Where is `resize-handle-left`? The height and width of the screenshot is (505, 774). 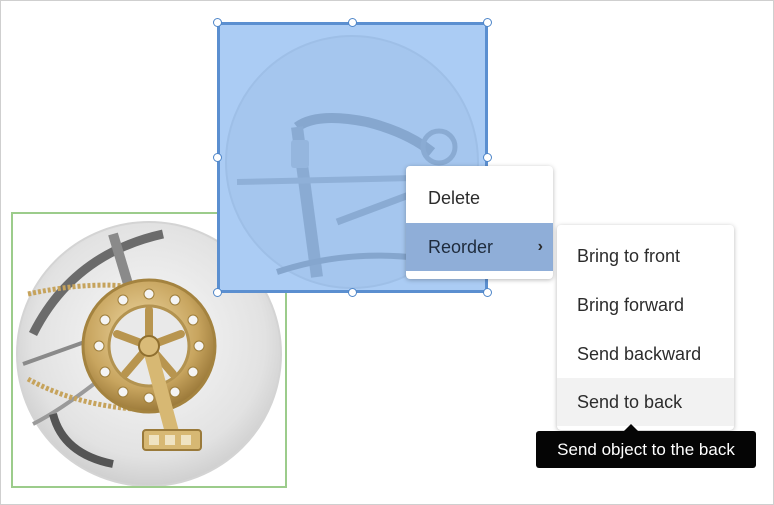
resize-handle-left is located at coordinates (217, 157).